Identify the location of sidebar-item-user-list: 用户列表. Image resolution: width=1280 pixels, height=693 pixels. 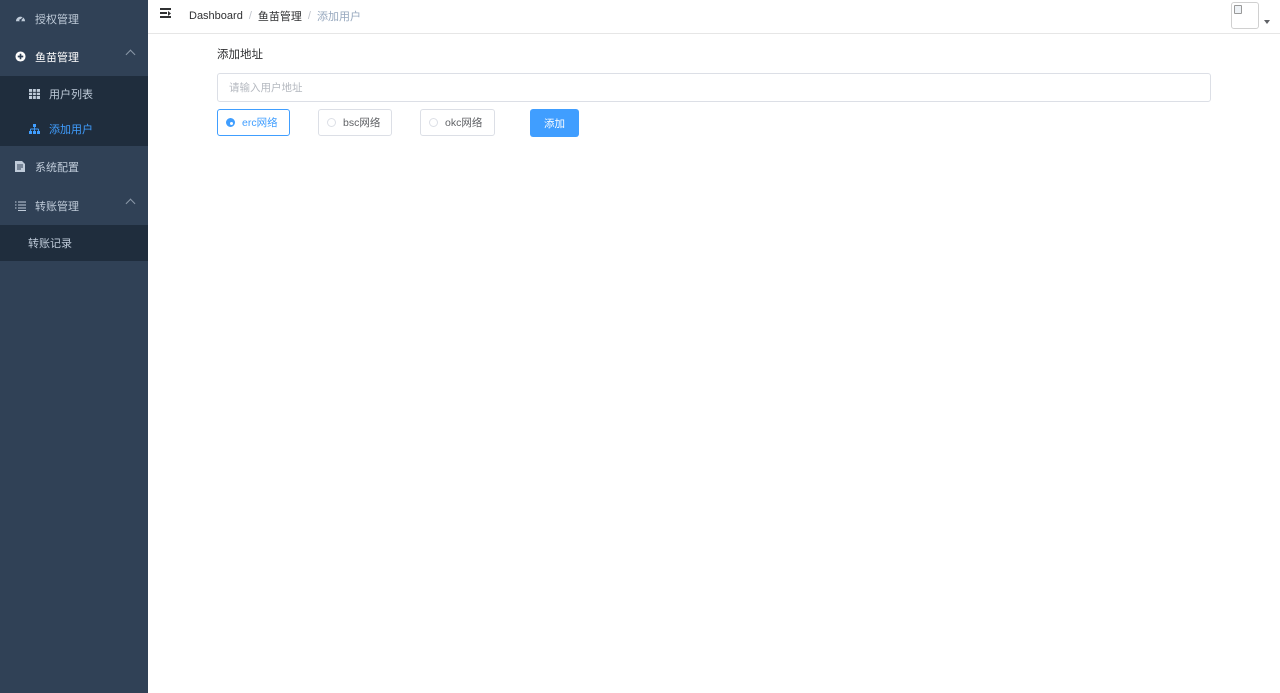
(74, 93).